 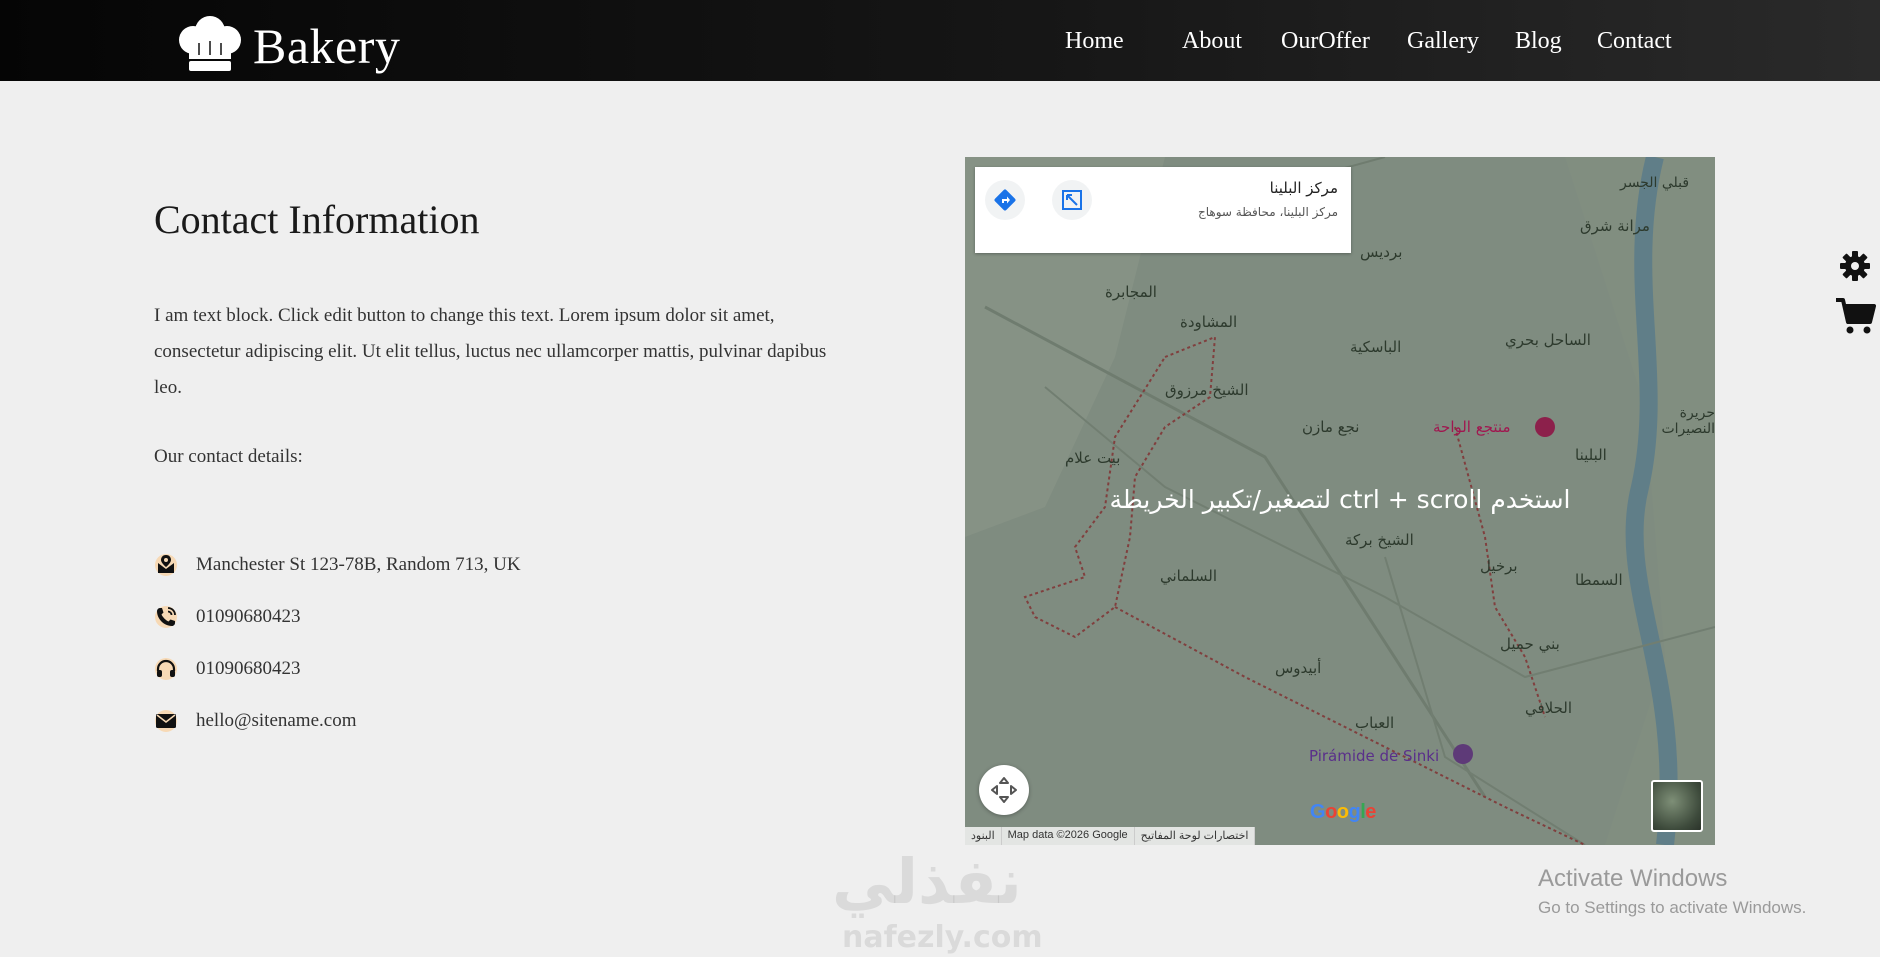 What do you see at coordinates (983, 836) in the screenshot?
I see `map-terms-link: البنود` at bounding box center [983, 836].